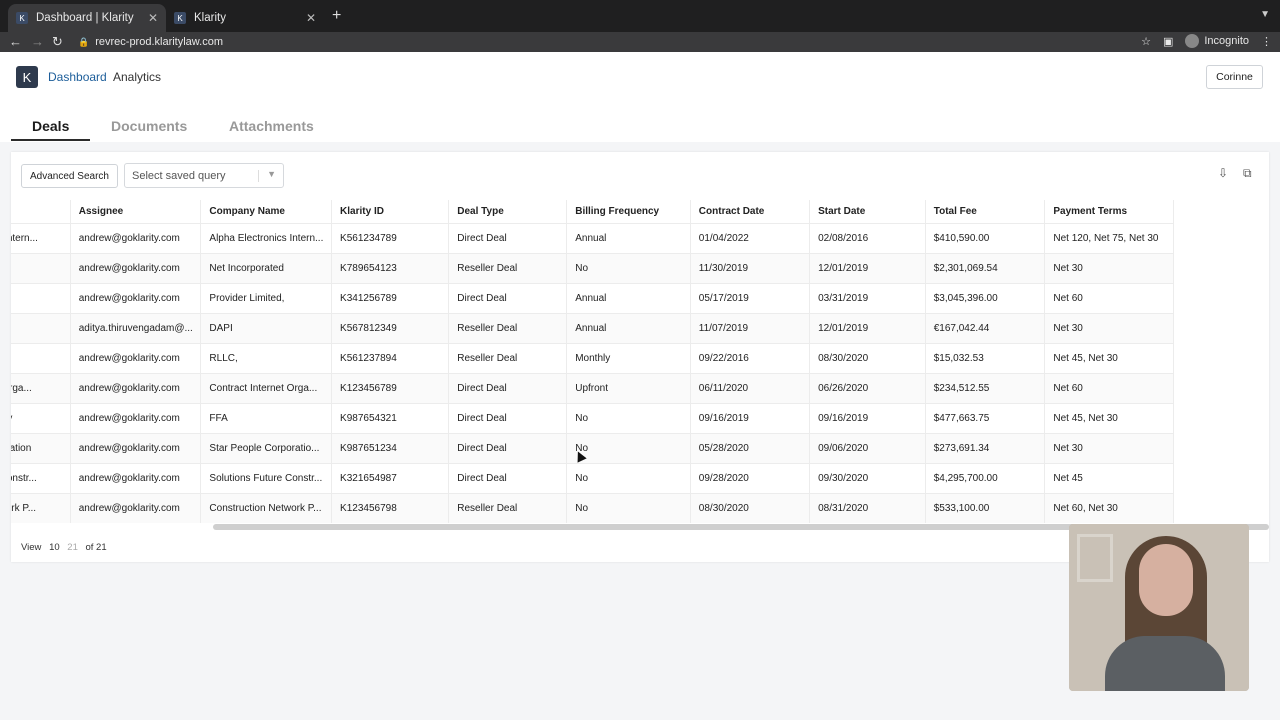 The width and height of the screenshot is (1280, 720). What do you see at coordinates (84, 41) in the screenshot?
I see `lock-icon: 🔒` at bounding box center [84, 41].